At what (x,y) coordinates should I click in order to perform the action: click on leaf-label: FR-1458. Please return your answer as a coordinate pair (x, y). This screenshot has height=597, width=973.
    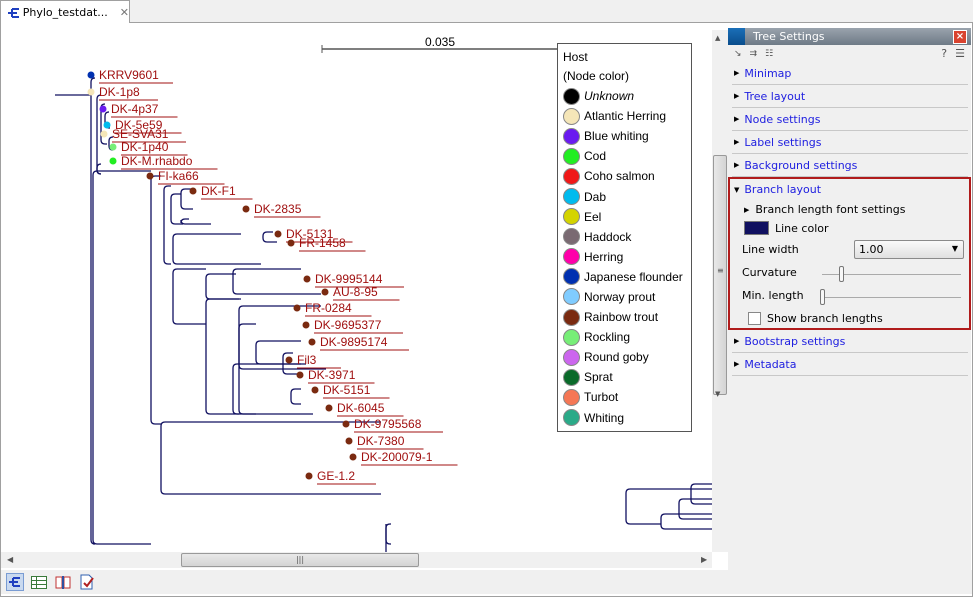
    Looking at the image, I should click on (322, 243).